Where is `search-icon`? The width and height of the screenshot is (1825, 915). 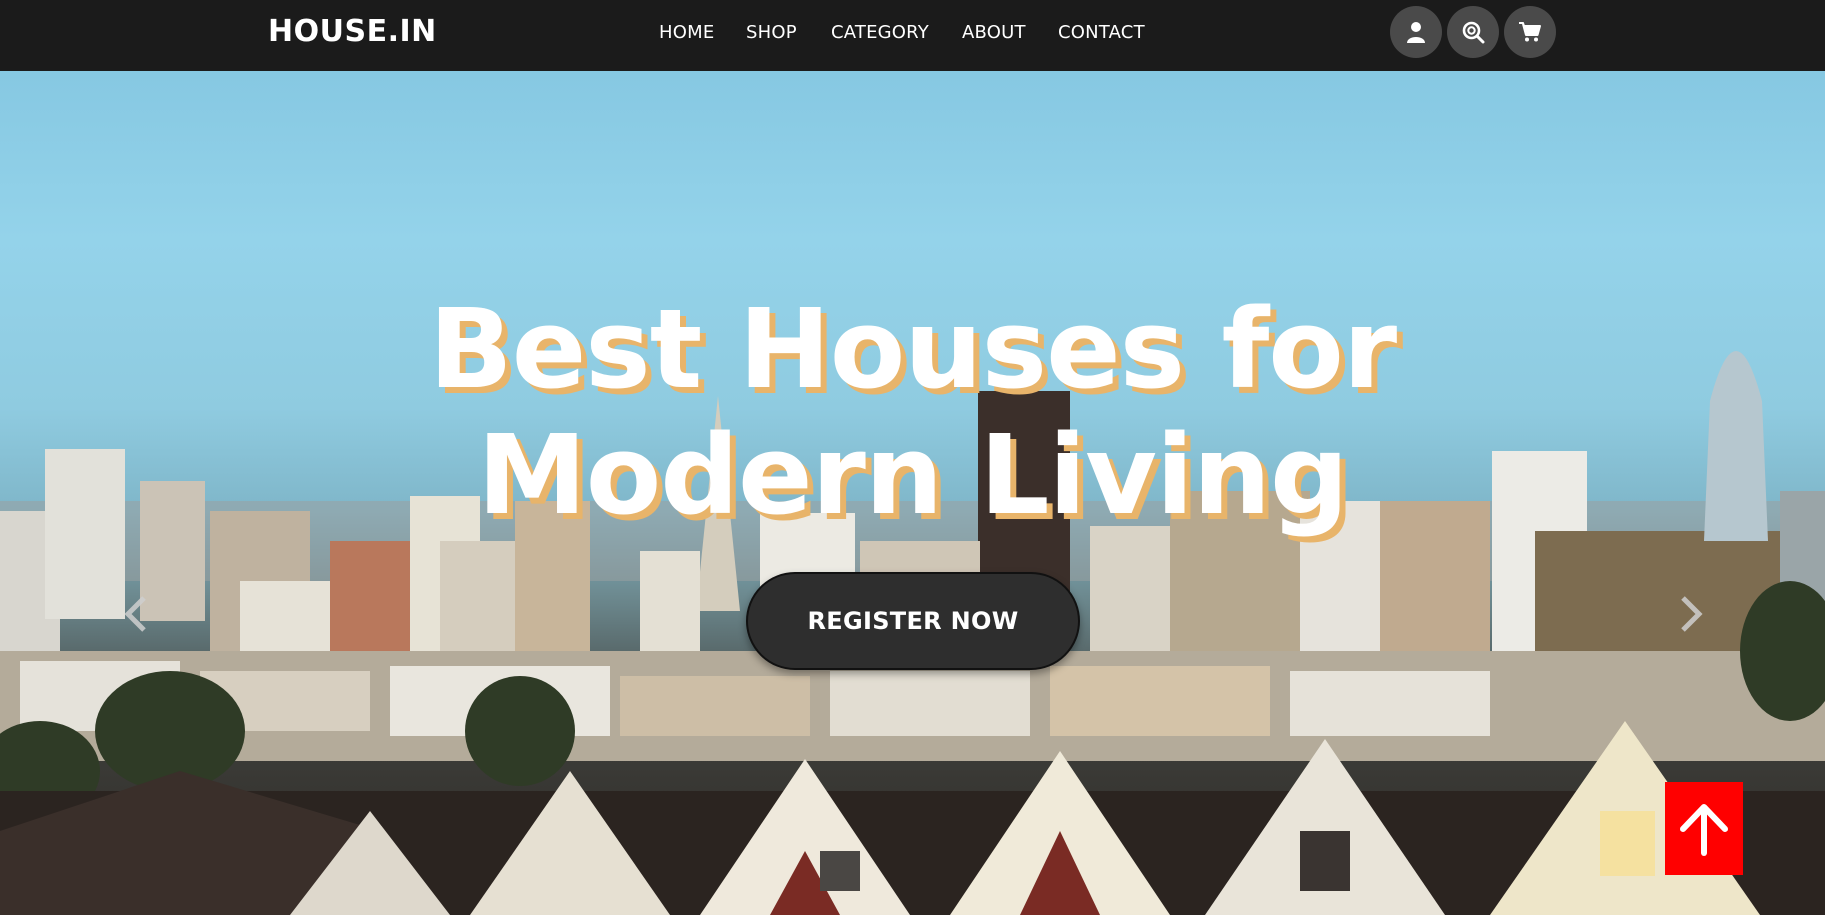 search-icon is located at coordinates (1473, 32).